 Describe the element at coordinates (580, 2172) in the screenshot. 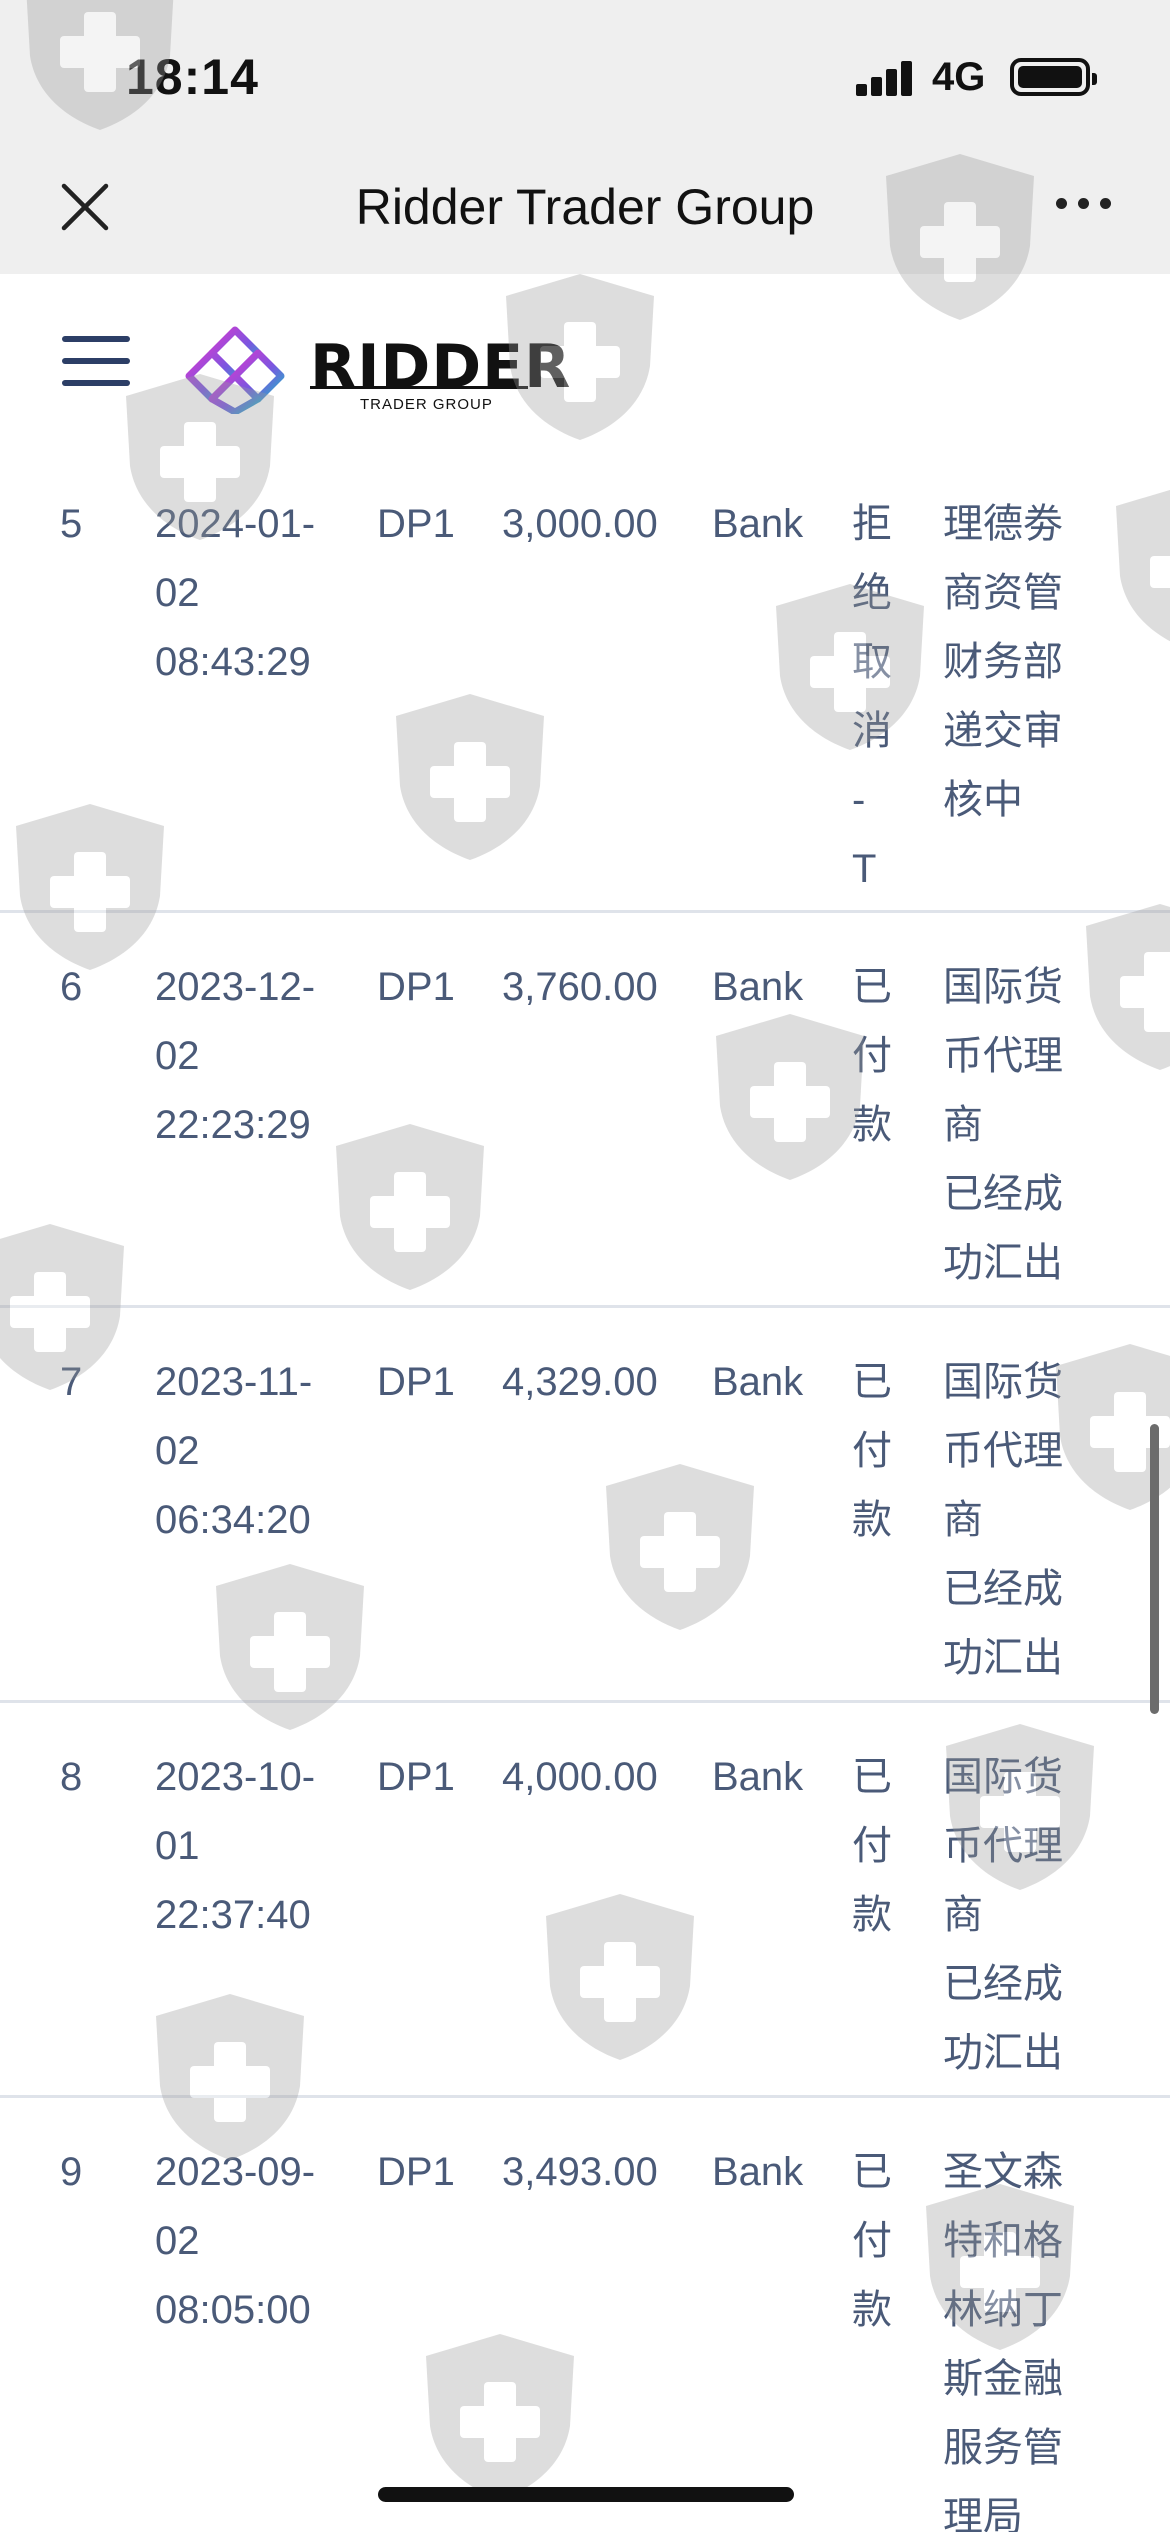

I see `row-amount: 3,493.00` at that location.